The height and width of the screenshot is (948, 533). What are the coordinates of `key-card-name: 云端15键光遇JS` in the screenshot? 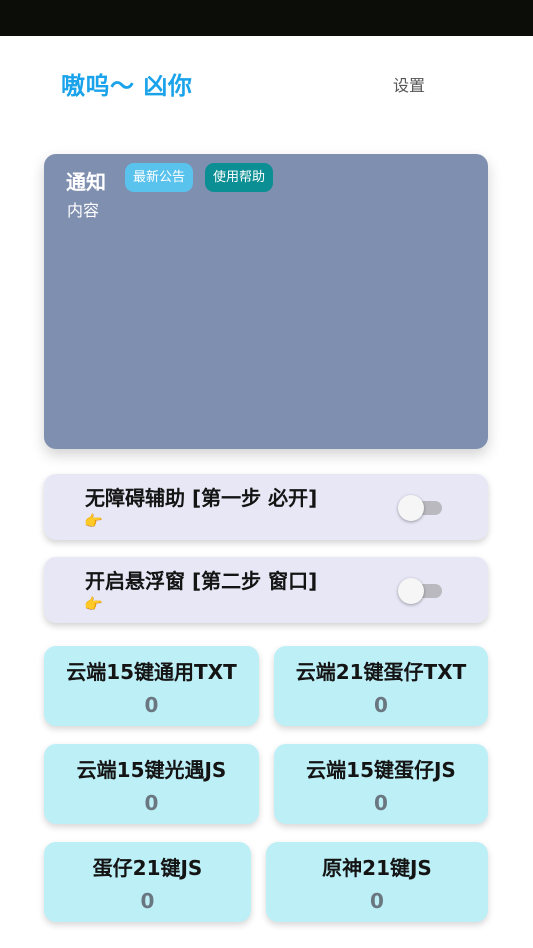 It's located at (151, 770).